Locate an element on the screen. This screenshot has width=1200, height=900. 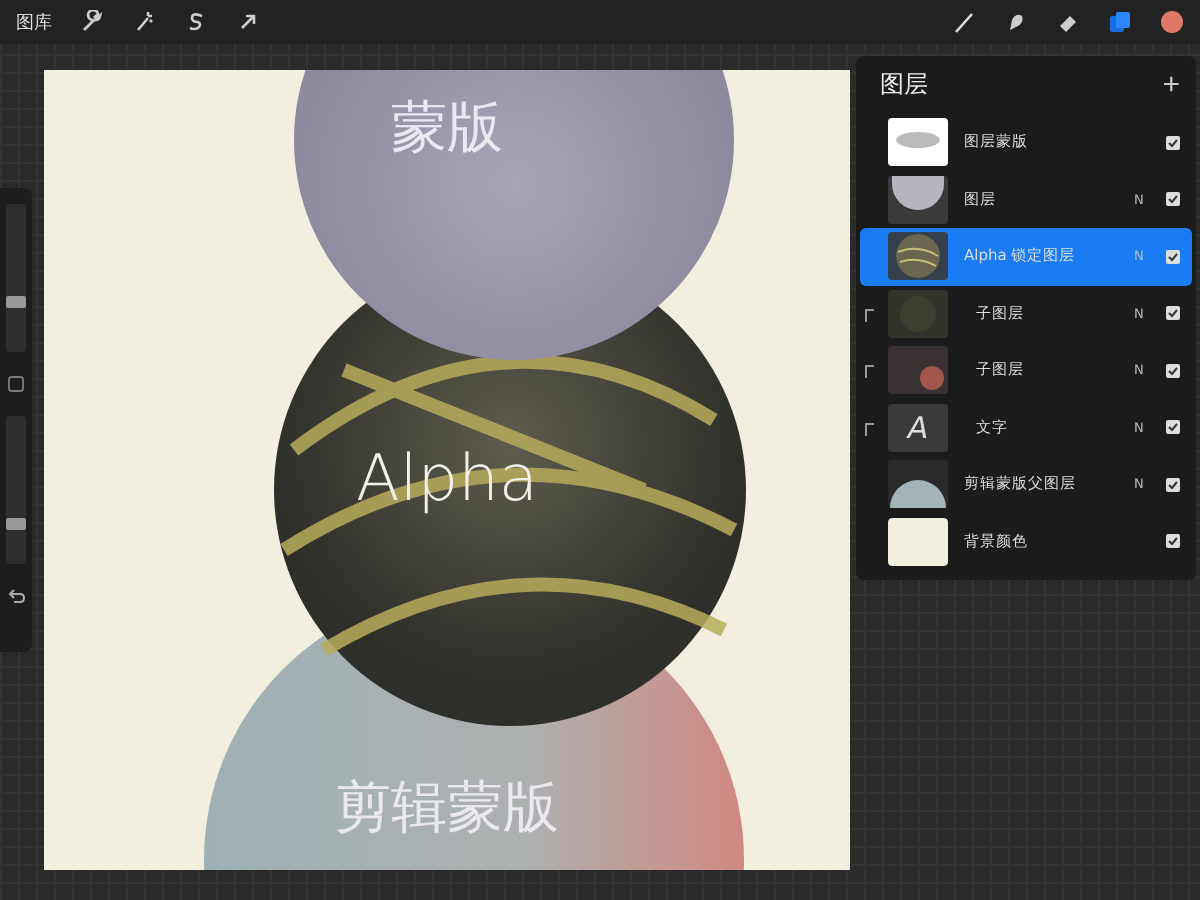
gallery-button: 图库 is located at coordinates (34, 22).